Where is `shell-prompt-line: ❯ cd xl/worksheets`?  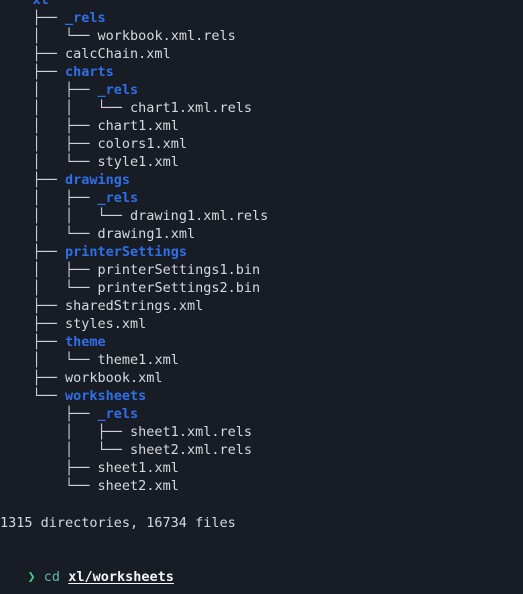
shell-prompt-line: ❯ cd xl/worksheets is located at coordinates (91, 567).